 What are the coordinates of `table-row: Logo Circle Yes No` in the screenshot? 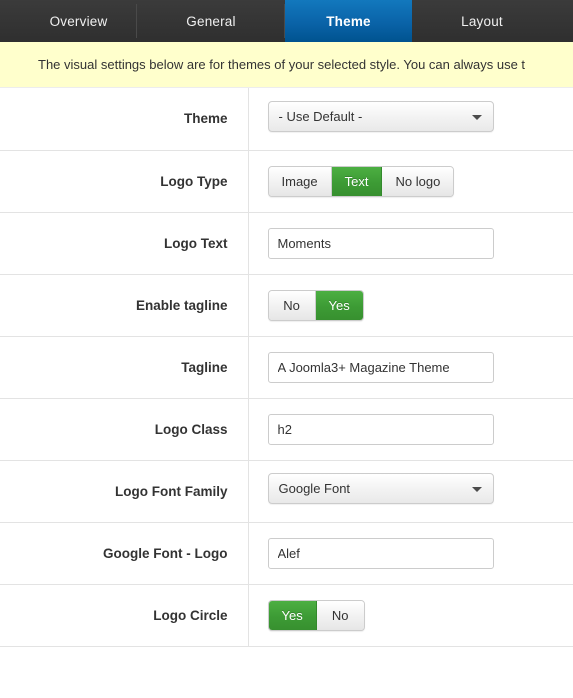 It's located at (286, 615).